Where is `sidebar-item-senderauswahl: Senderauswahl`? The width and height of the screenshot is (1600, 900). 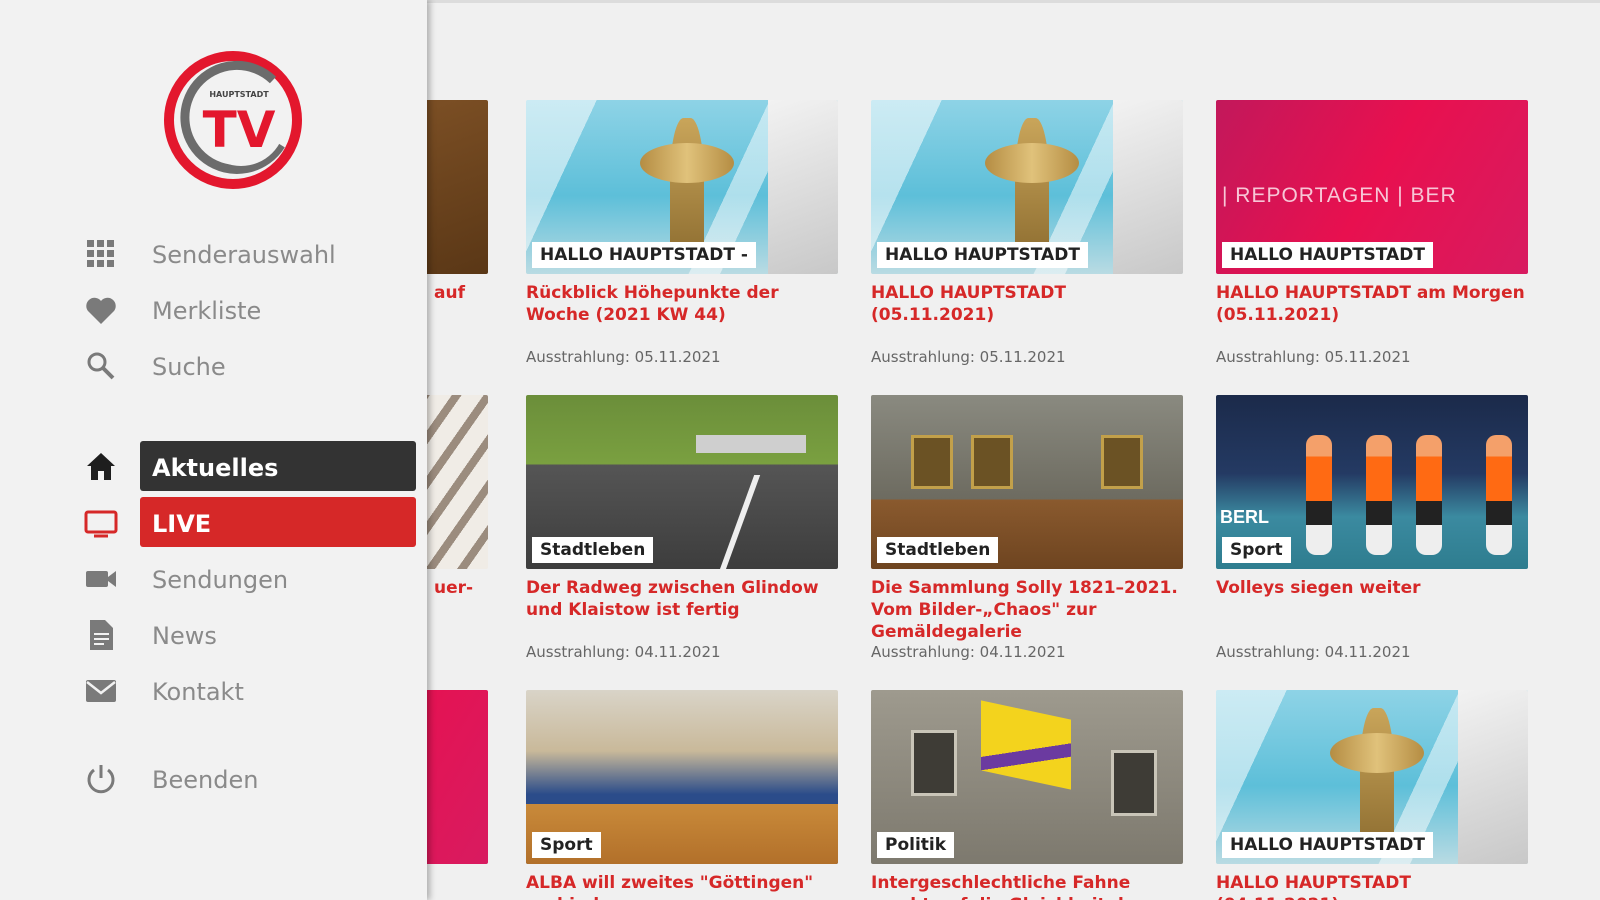 sidebar-item-senderauswahl: Senderauswahl is located at coordinates (213, 253).